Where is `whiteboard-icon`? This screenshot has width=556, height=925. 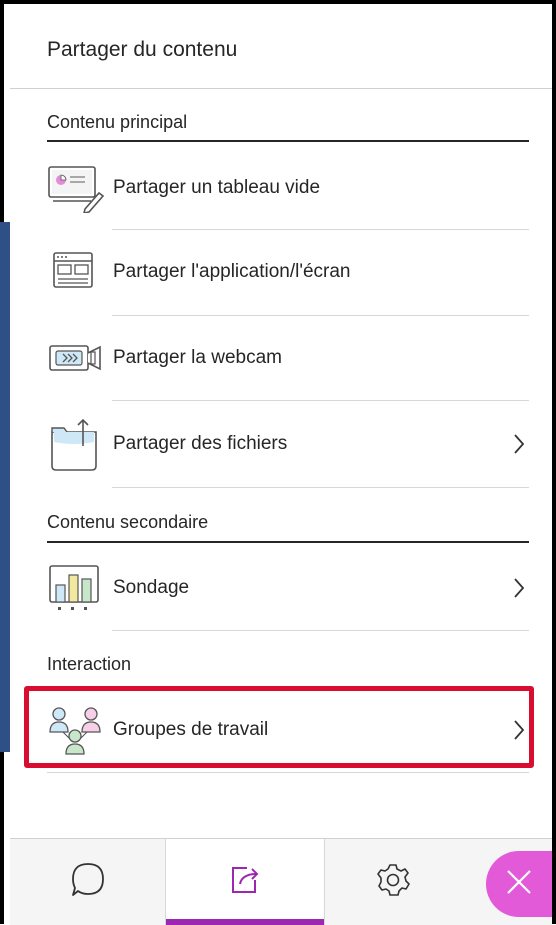
whiteboard-icon is located at coordinates (77, 188).